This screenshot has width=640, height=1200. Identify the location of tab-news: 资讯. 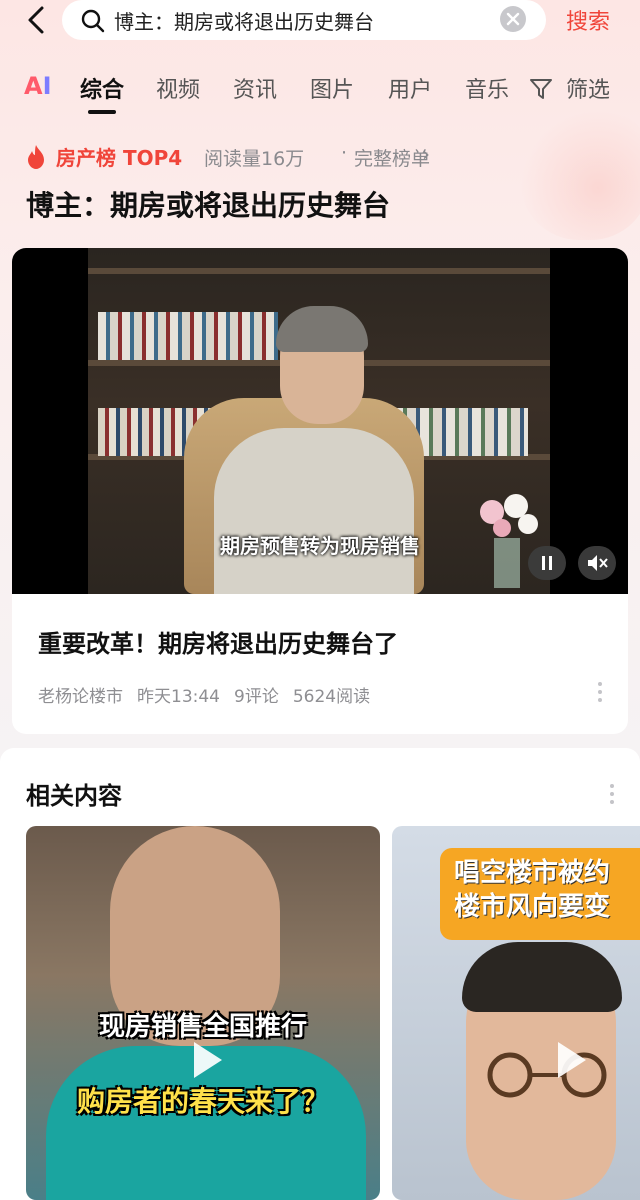
(255, 88).